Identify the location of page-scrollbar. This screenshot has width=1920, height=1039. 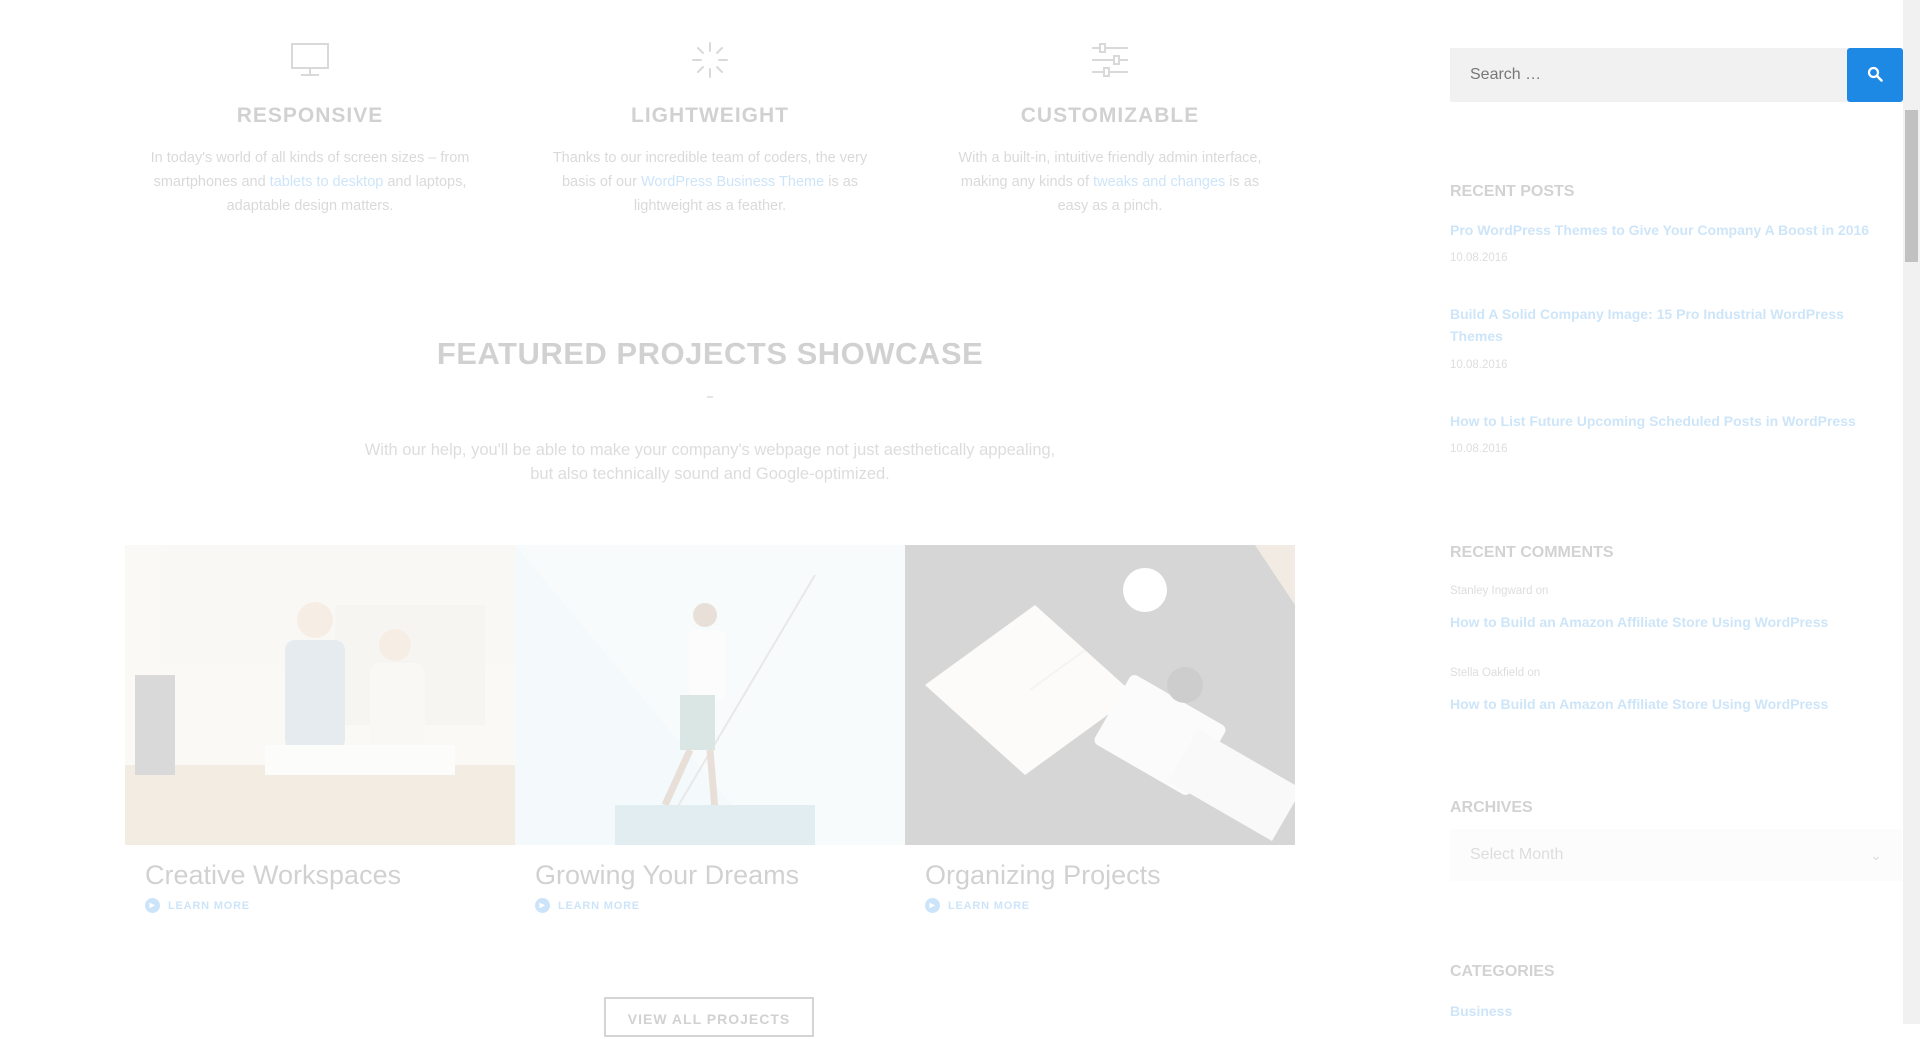
(1911, 512).